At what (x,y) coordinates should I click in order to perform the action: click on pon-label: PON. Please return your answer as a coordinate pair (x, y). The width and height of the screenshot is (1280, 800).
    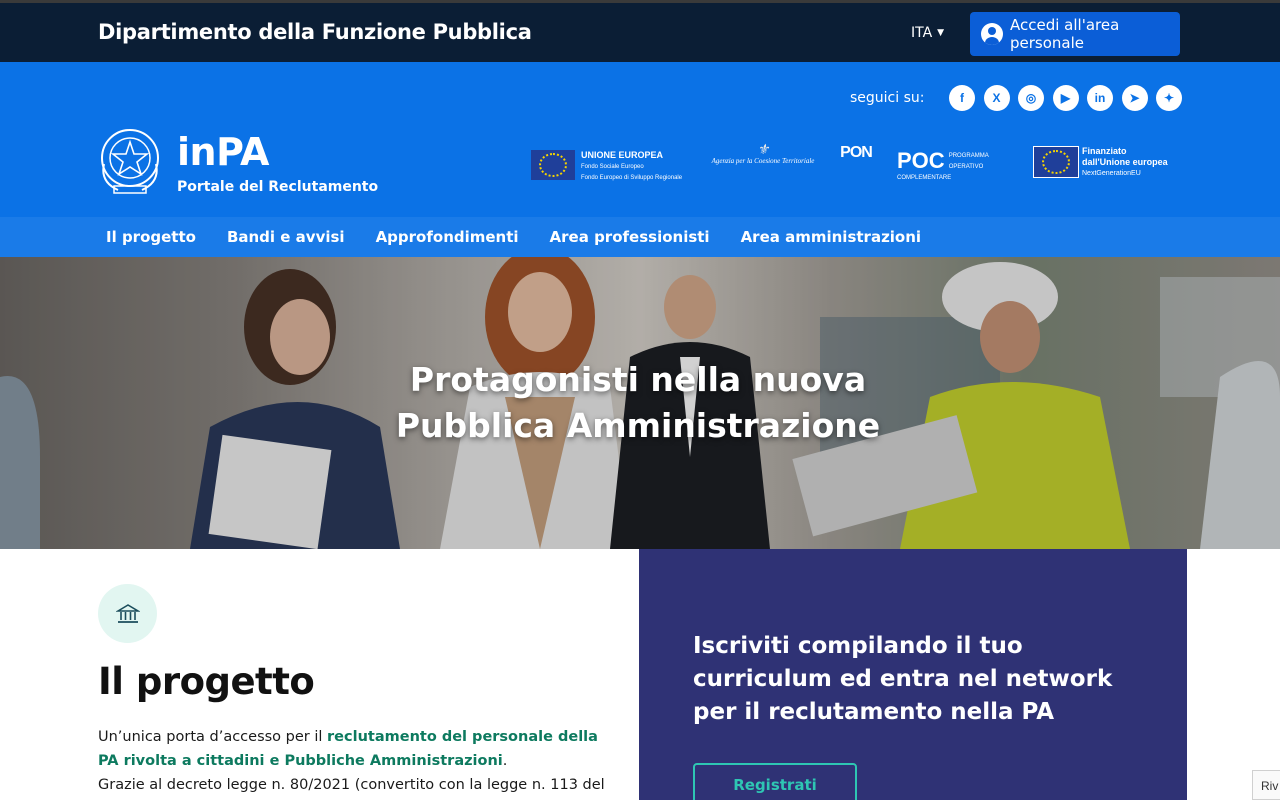
    Looking at the image, I should click on (856, 152).